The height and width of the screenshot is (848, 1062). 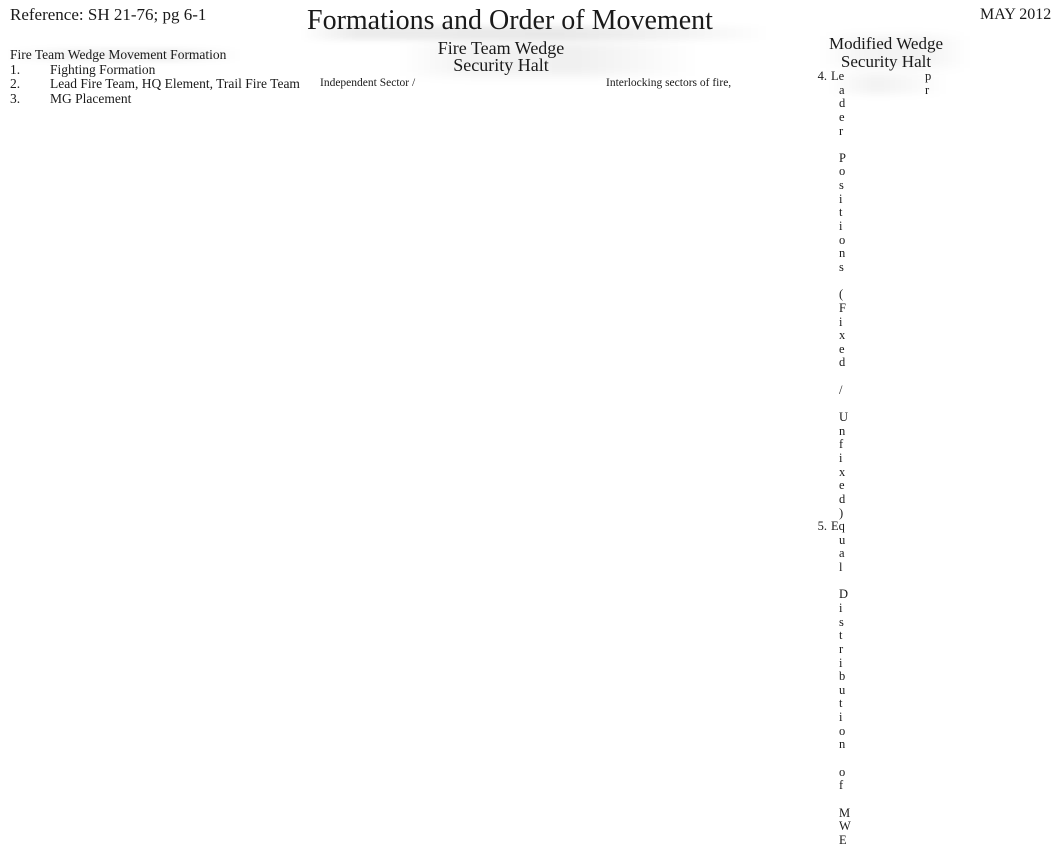 I want to click on wrapped-char: b, so click(x=842, y=676).